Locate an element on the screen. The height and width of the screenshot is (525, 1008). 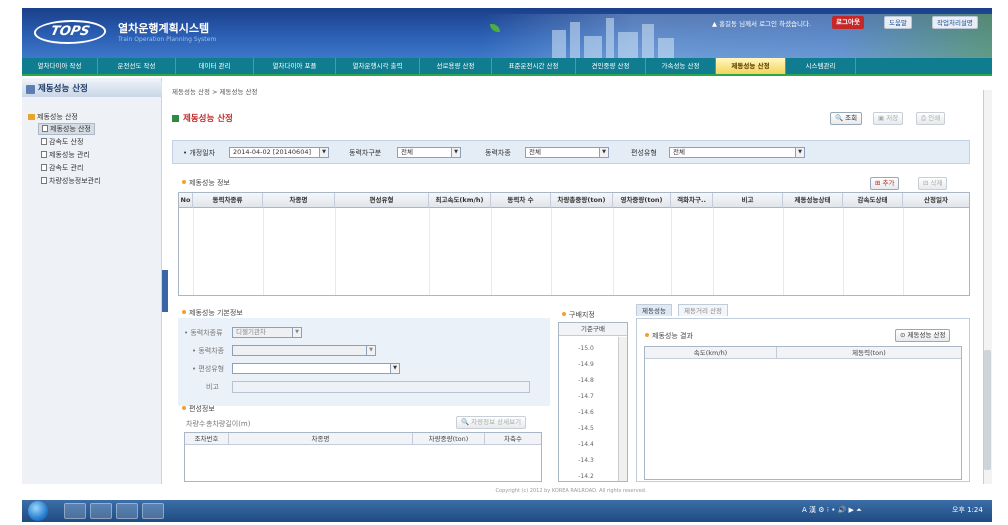
column-header: 차축수 is located at coordinates (513, 439).